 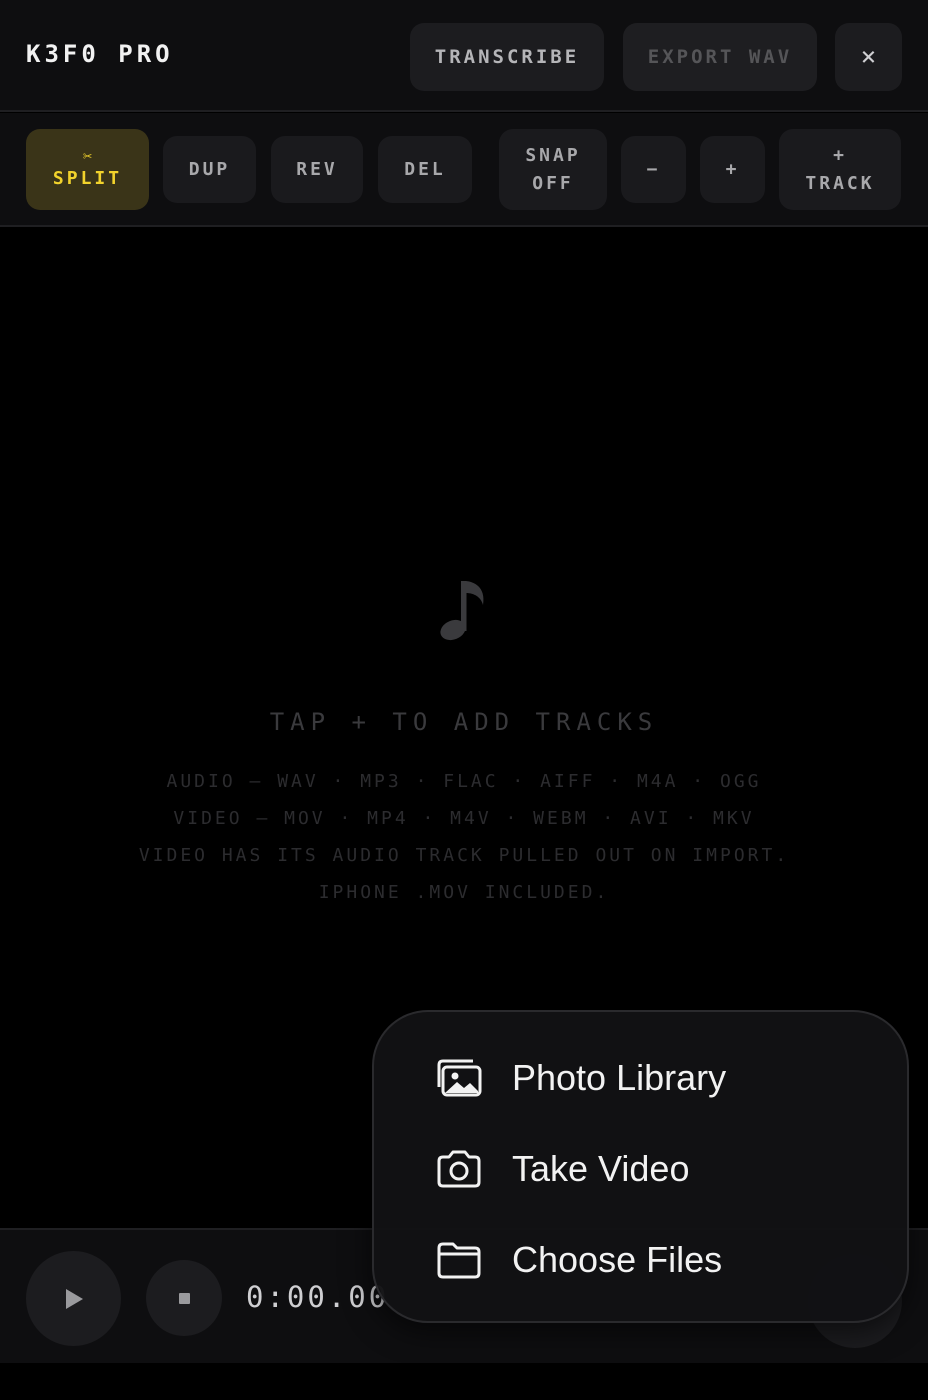 What do you see at coordinates (840, 169) in the screenshot?
I see `add-track-button: + TRACK` at bounding box center [840, 169].